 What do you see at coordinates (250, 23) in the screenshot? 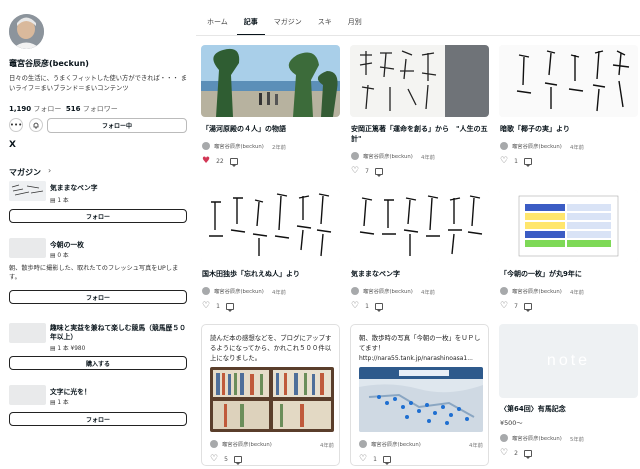
I see `tab-articles: 記事` at bounding box center [250, 23].